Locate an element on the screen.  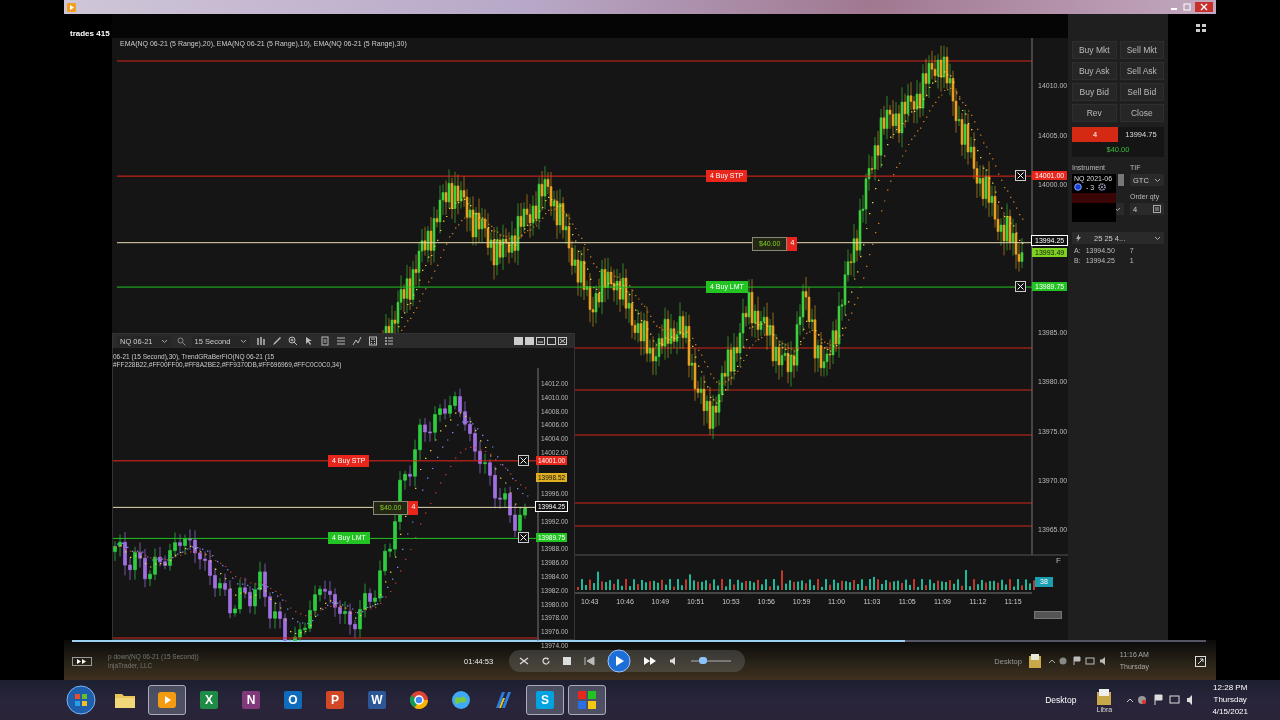
order-button: Buy Ask is located at coordinates (1094, 71).